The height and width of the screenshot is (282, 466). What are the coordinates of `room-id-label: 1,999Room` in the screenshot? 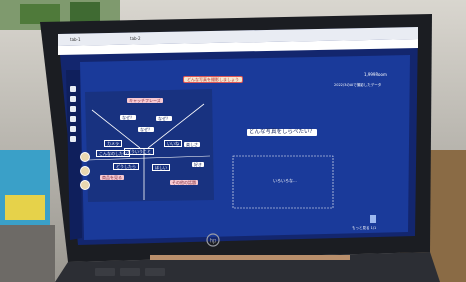 It's located at (375, 74).